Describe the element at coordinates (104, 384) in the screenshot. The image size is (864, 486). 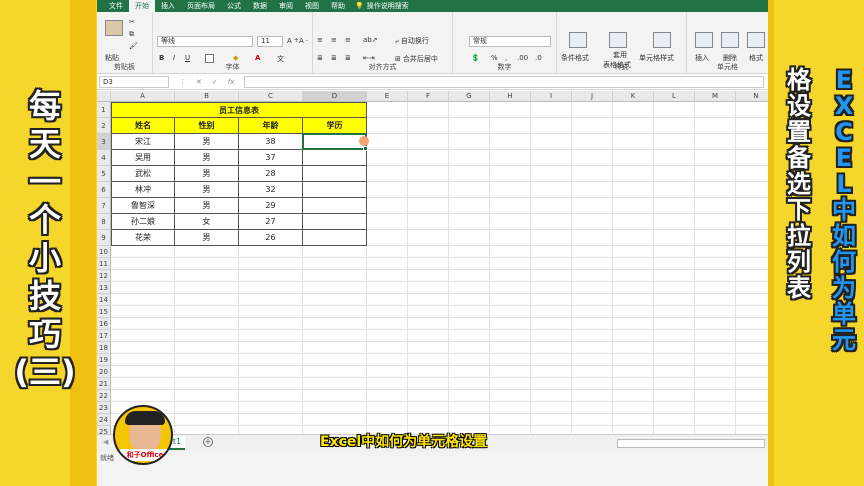
I see `row-header-21: 21` at that location.